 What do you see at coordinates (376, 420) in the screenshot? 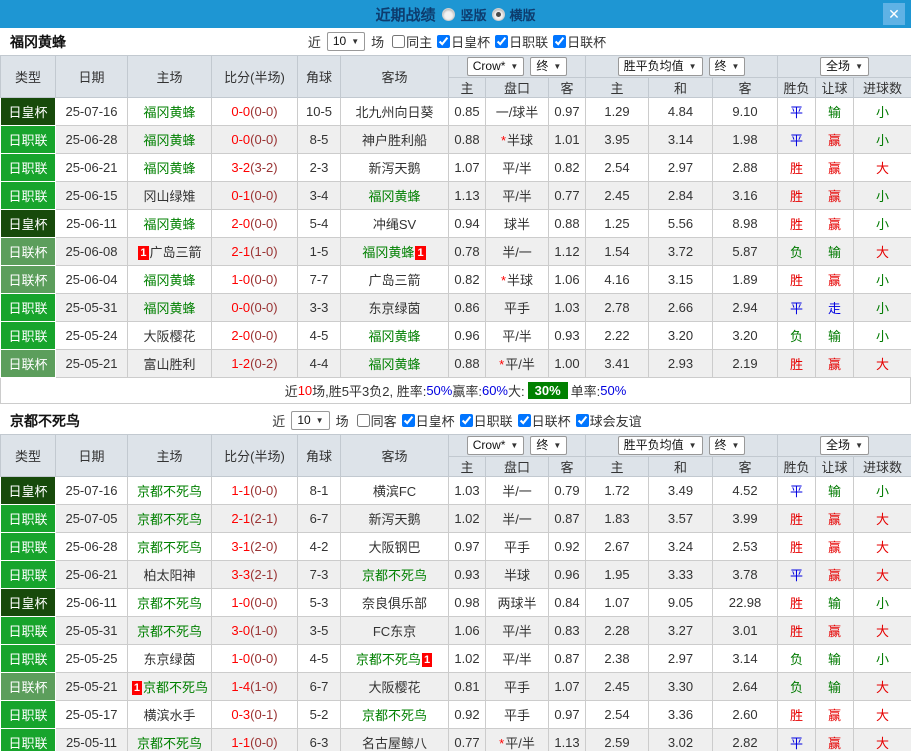
I see `same-venue-filter: 同客` at bounding box center [376, 420].